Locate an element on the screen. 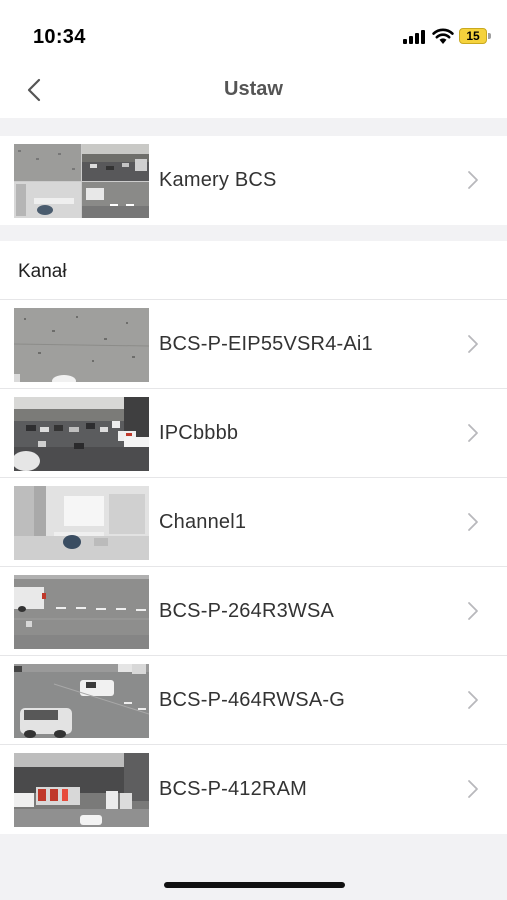 Image resolution: width=507 pixels, height=900 pixels. battery-icon: 15 is located at coordinates (475, 36).